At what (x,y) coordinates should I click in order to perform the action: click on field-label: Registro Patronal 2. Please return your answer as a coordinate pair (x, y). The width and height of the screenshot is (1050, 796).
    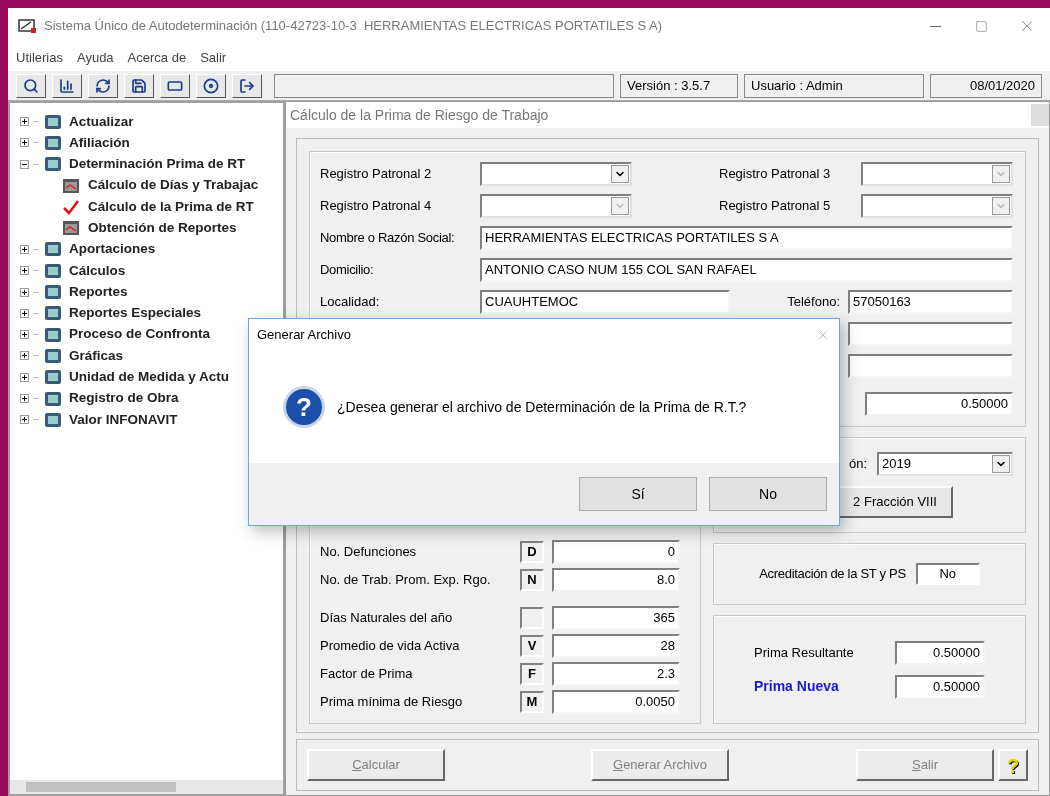
    Looking at the image, I should click on (376, 174).